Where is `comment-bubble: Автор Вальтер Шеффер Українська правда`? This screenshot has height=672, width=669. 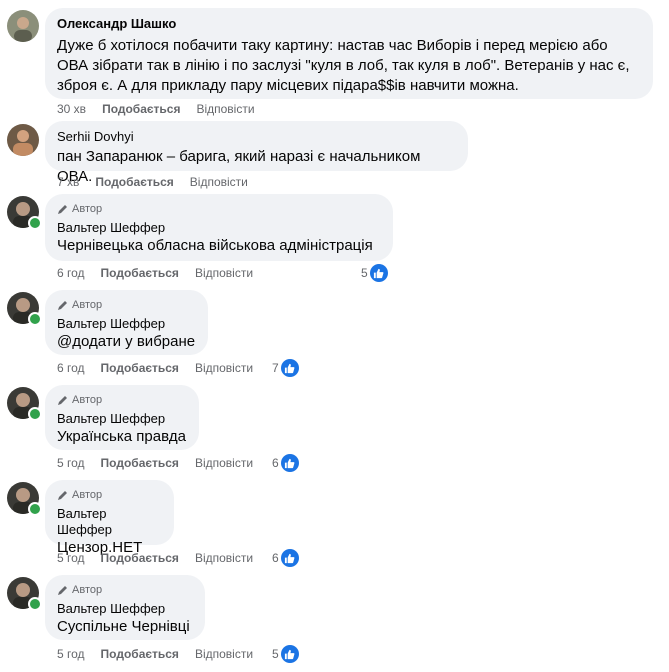
comment-bubble: Автор Вальтер Шеффер Українська правда is located at coordinates (122, 417).